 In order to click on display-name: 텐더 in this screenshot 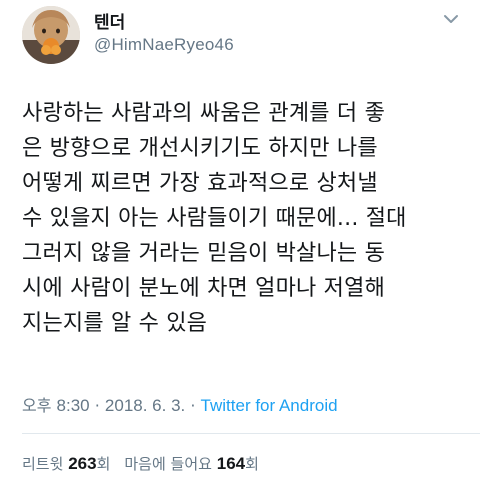, I will do `click(164, 23)`.